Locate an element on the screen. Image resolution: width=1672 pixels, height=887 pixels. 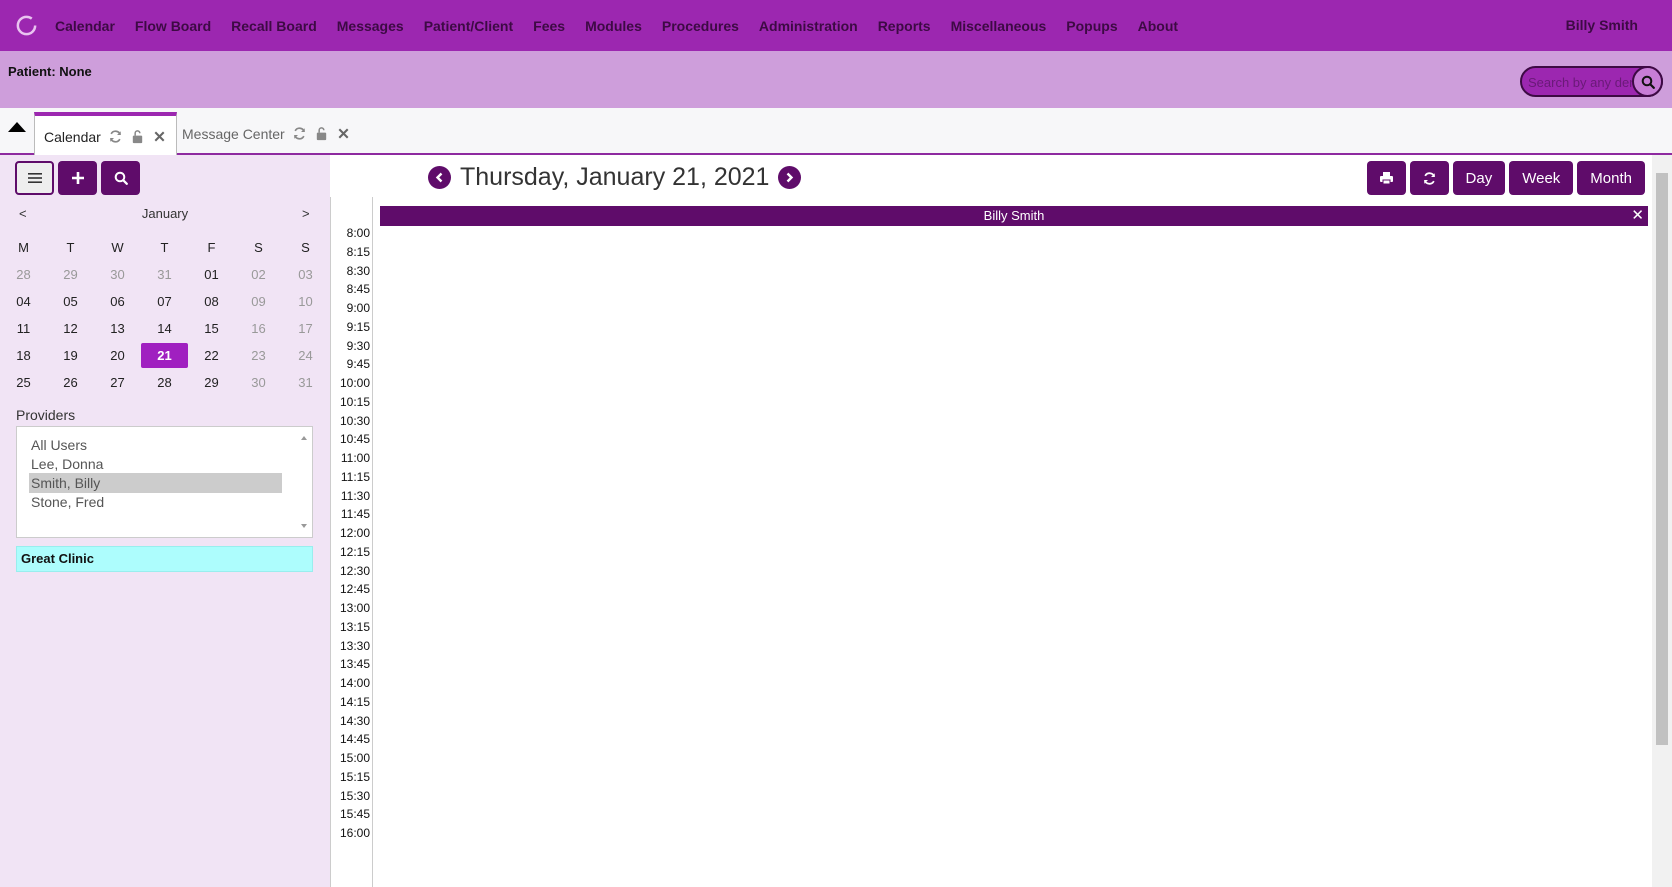
time-slot-label: 12:15 is located at coordinates (354, 551).